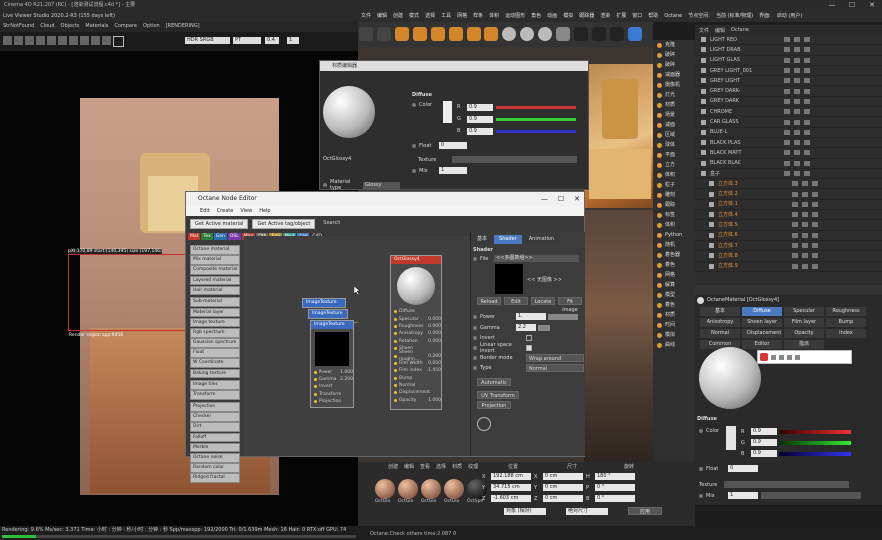 Image resolution: width=882 pixels, height=540 pixels. What do you see at coordinates (832, 5) in the screenshot?
I see `minimize-button: —` at bounding box center [832, 5].